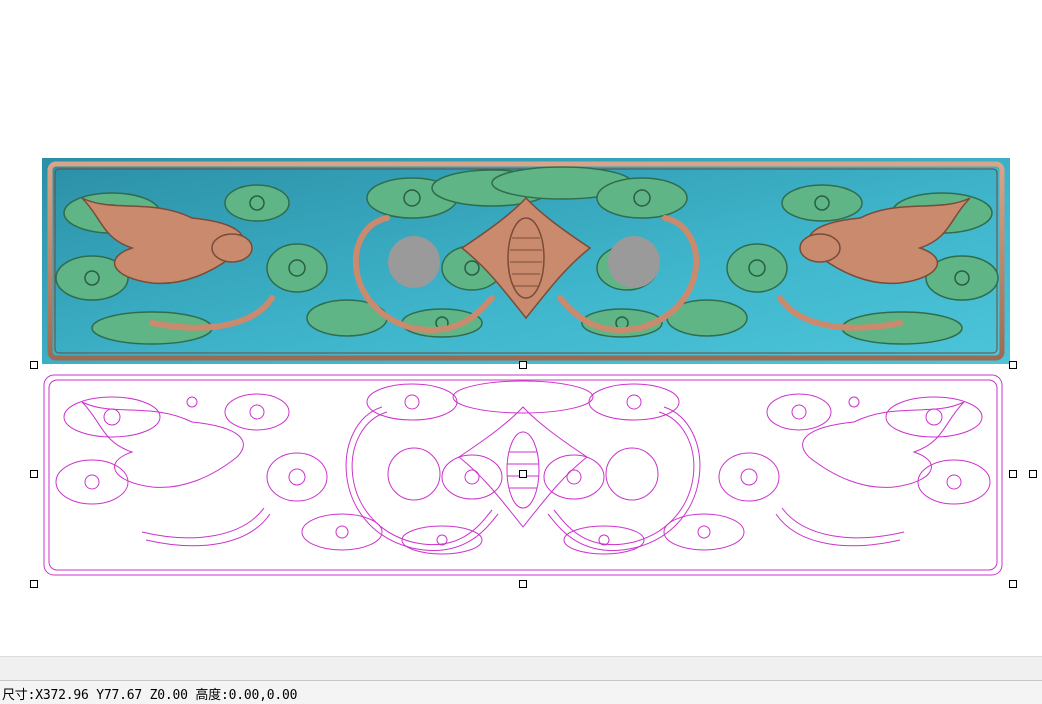  What do you see at coordinates (150, 695) in the screenshot?
I see `size-readout: 尺寸:X372.96 Y77.67 Z0.00 高度:0.00,0.00` at bounding box center [150, 695].